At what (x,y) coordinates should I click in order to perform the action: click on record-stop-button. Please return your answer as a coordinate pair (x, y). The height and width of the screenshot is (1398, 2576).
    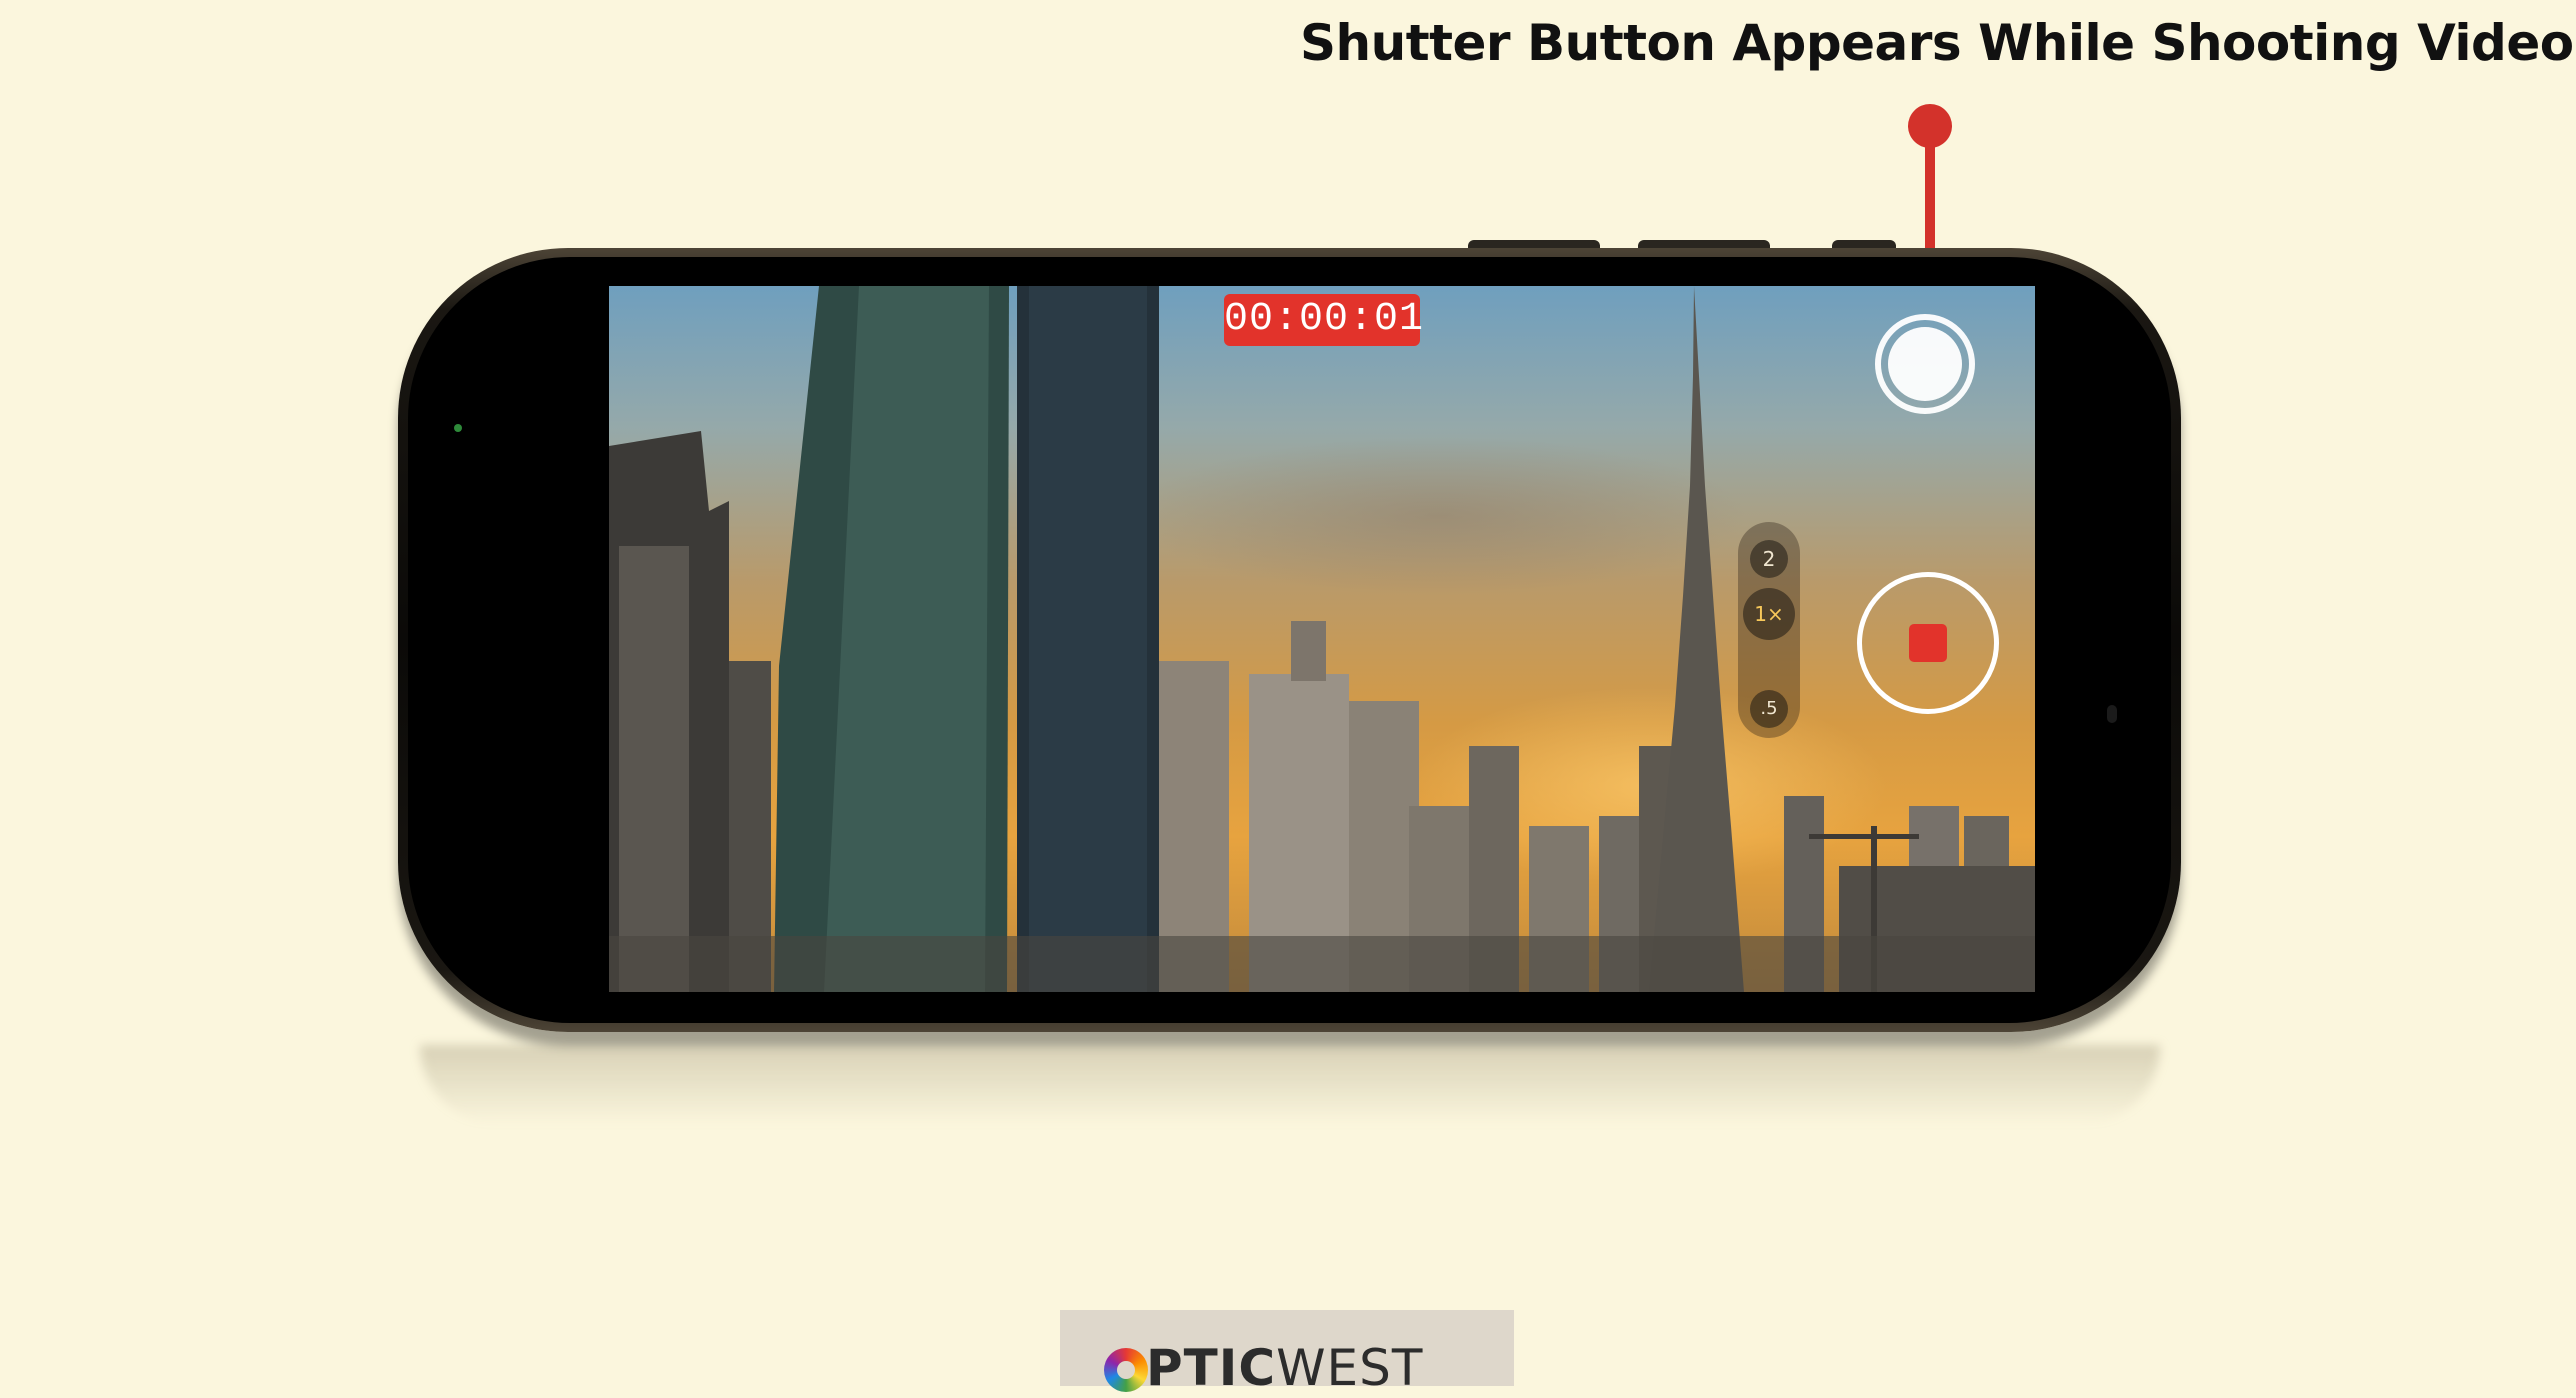
    Looking at the image, I should click on (1928, 643).